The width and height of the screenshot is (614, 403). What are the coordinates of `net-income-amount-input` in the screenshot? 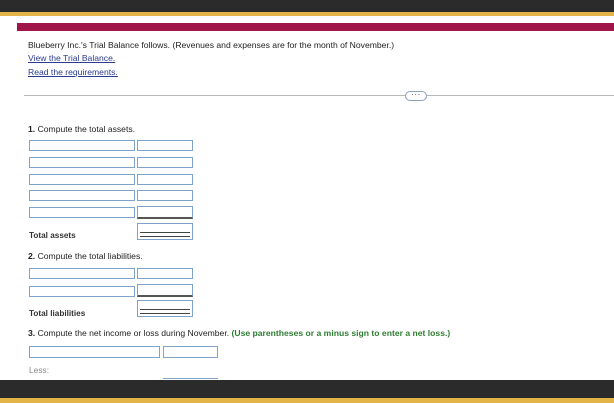 It's located at (190, 352).